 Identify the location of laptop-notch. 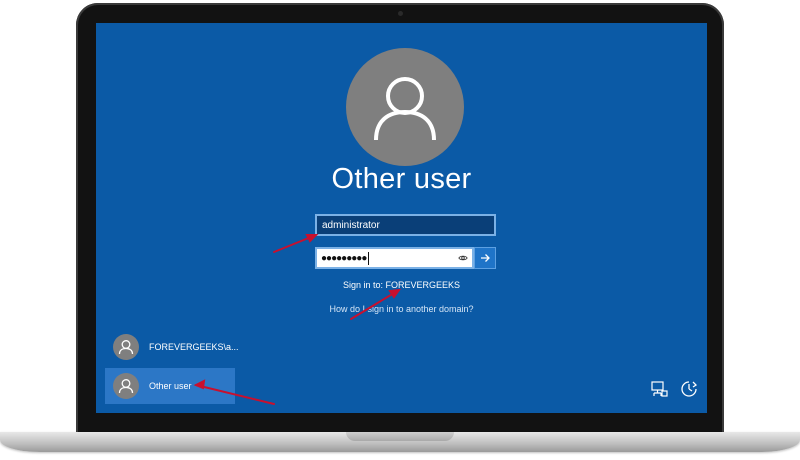
(400, 436).